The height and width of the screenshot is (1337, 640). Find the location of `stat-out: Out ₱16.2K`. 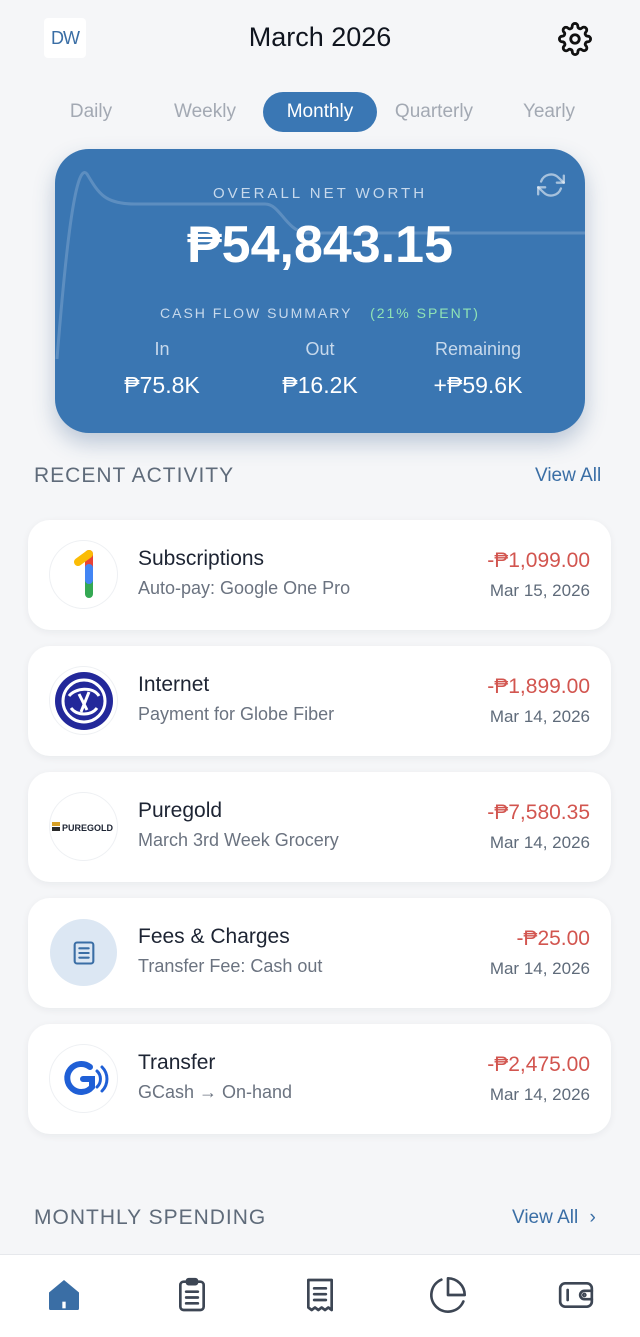

stat-out: Out ₱16.2K is located at coordinates (320, 369).